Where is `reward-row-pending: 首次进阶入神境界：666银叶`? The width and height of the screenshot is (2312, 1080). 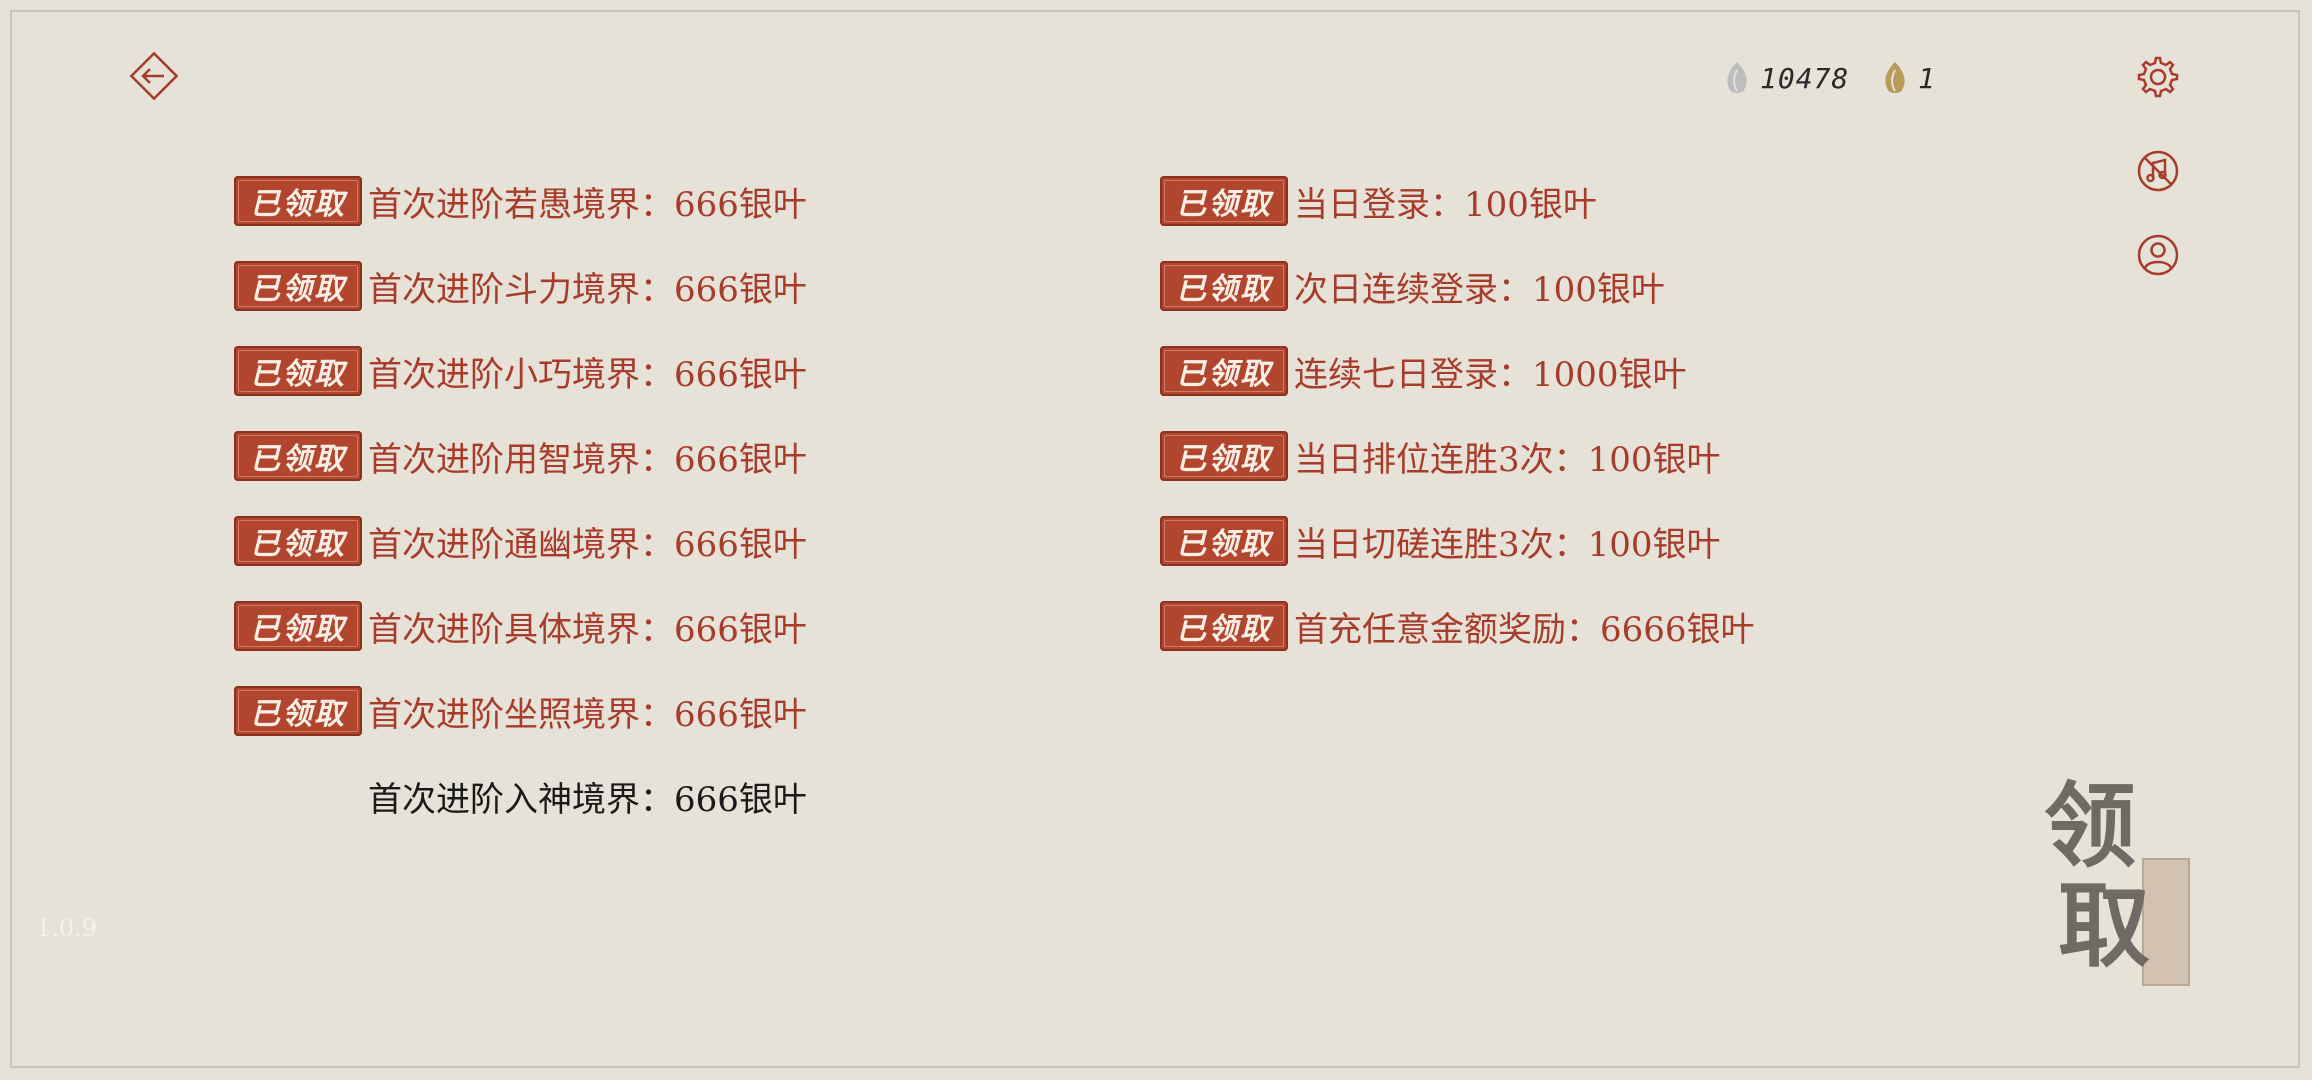
reward-row-pending: 首次进阶入神境界：666银叶 is located at coordinates (520, 796).